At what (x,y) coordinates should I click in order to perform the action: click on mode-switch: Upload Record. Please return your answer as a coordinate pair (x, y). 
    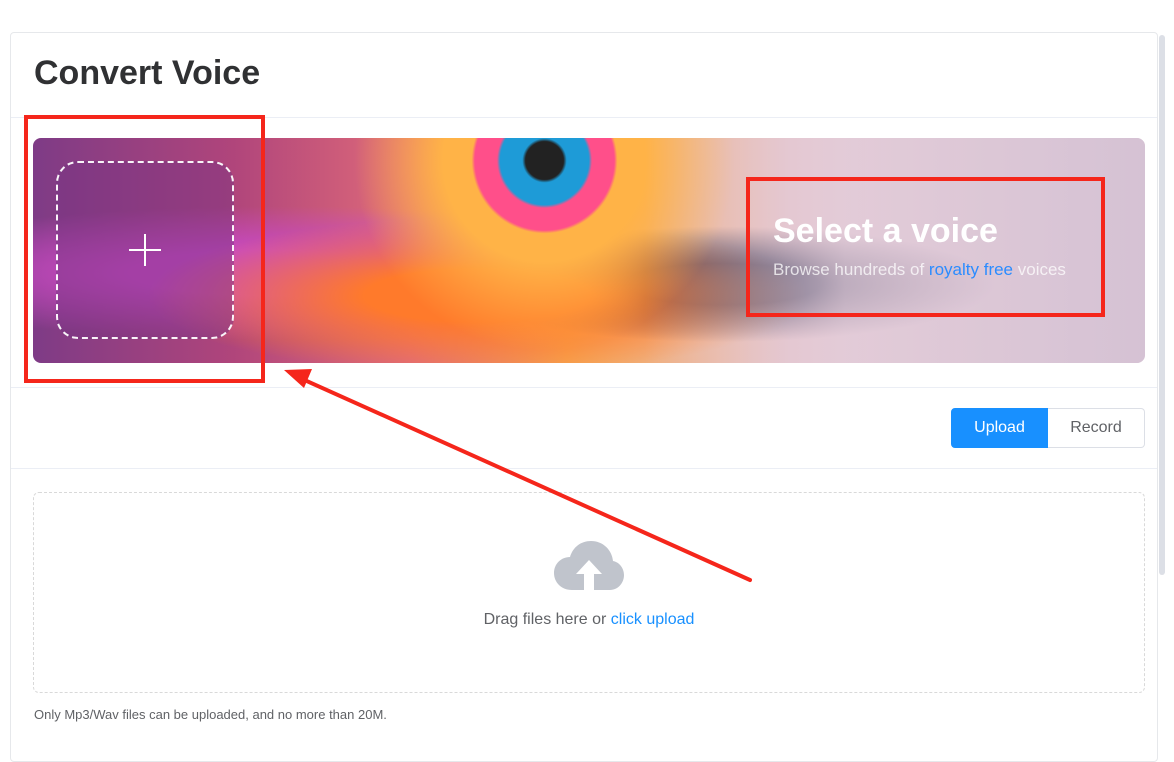
    Looking at the image, I should click on (1048, 428).